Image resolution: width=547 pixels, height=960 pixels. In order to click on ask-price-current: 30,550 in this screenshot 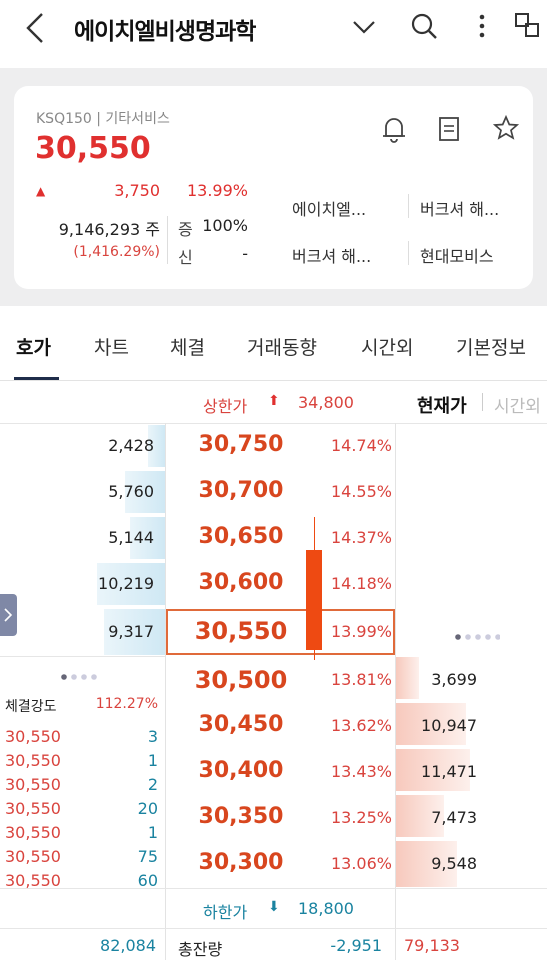, I will do `click(241, 631)`.